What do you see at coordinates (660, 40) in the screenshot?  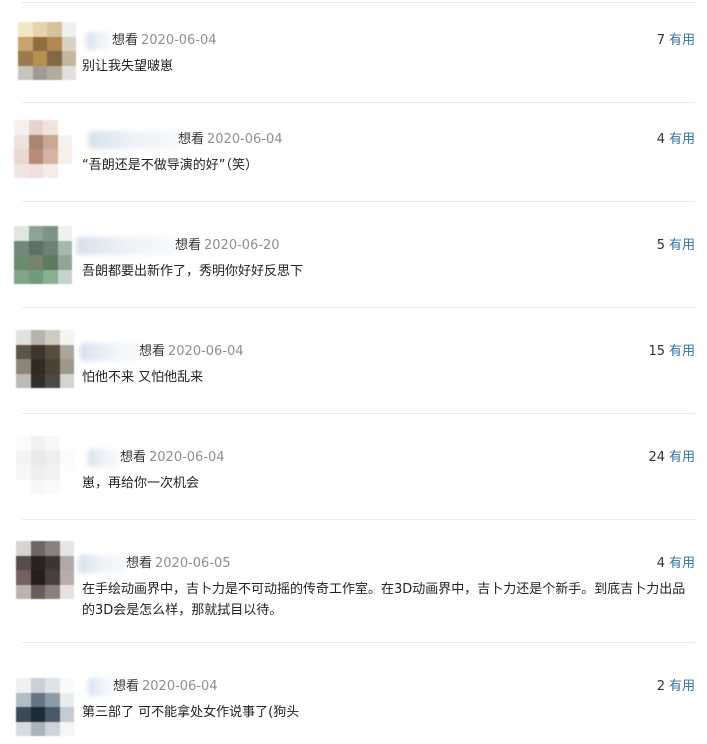 I see `vote-count: 7` at bounding box center [660, 40].